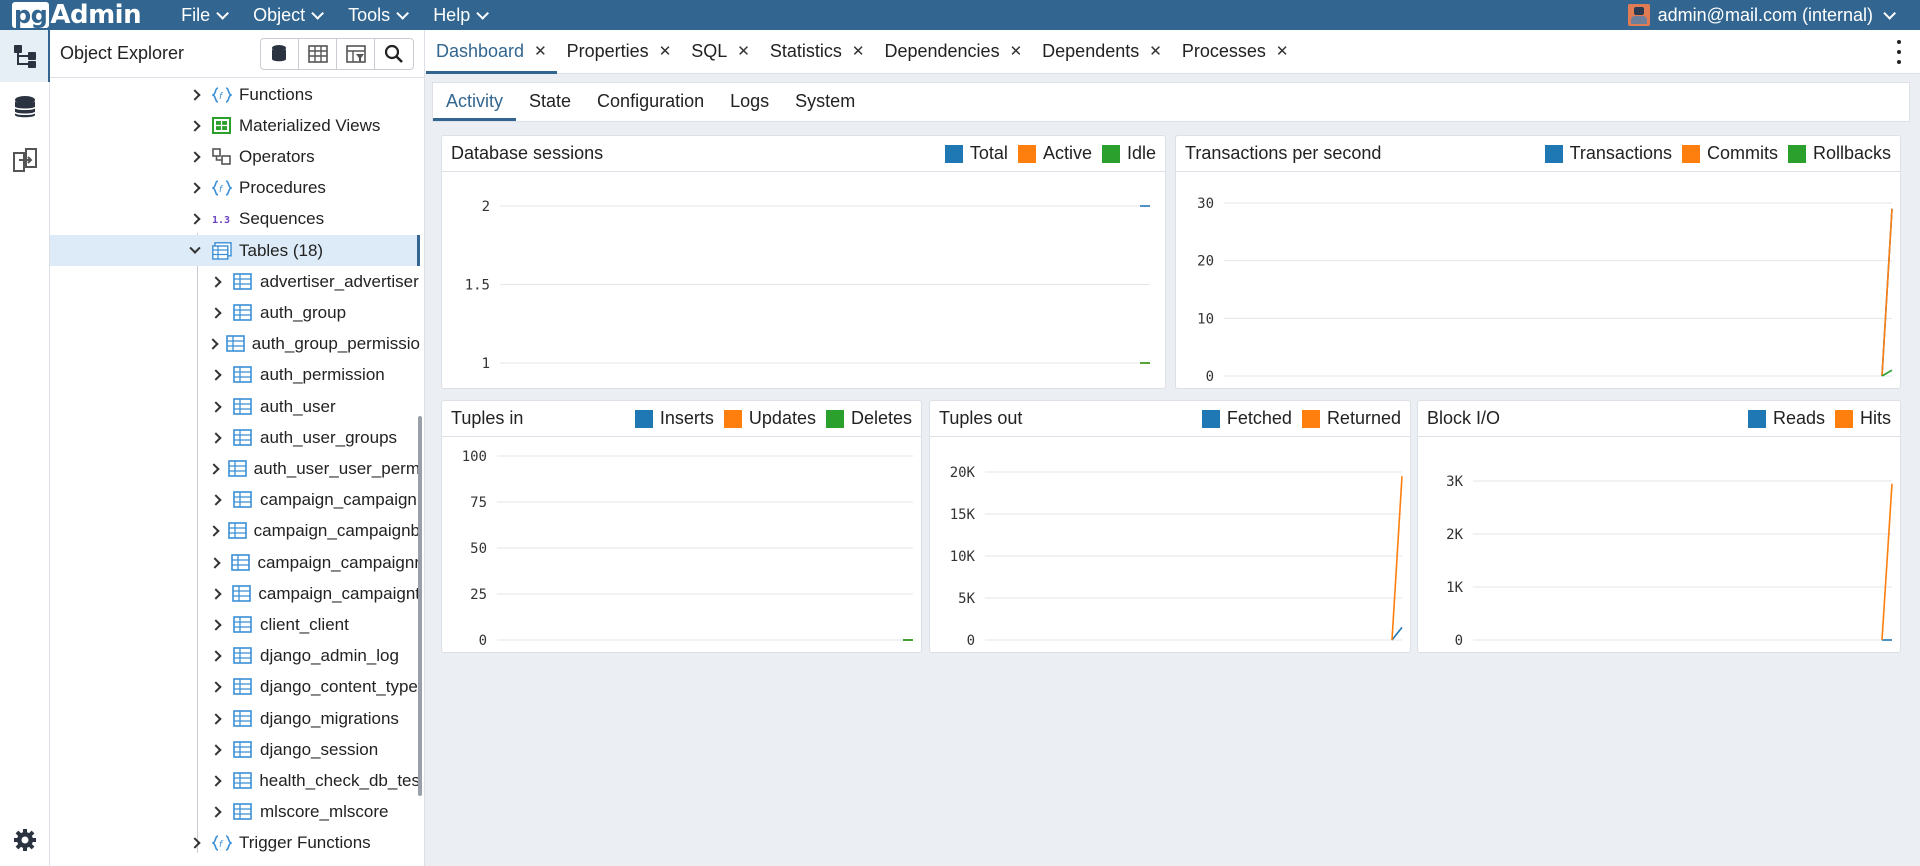  What do you see at coordinates (1863, 418) in the screenshot?
I see `legend-item-hits: Hits` at bounding box center [1863, 418].